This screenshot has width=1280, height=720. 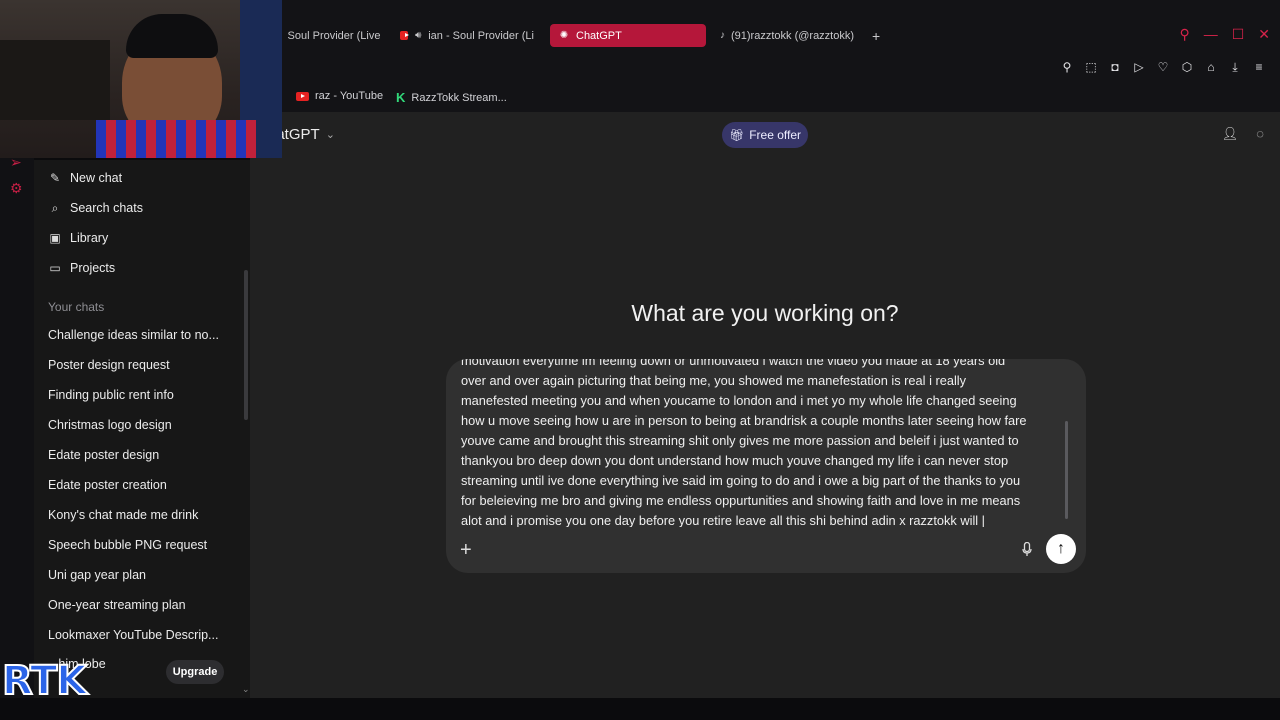 I want to click on search-icon: ⚲, so click(x=1184, y=34).